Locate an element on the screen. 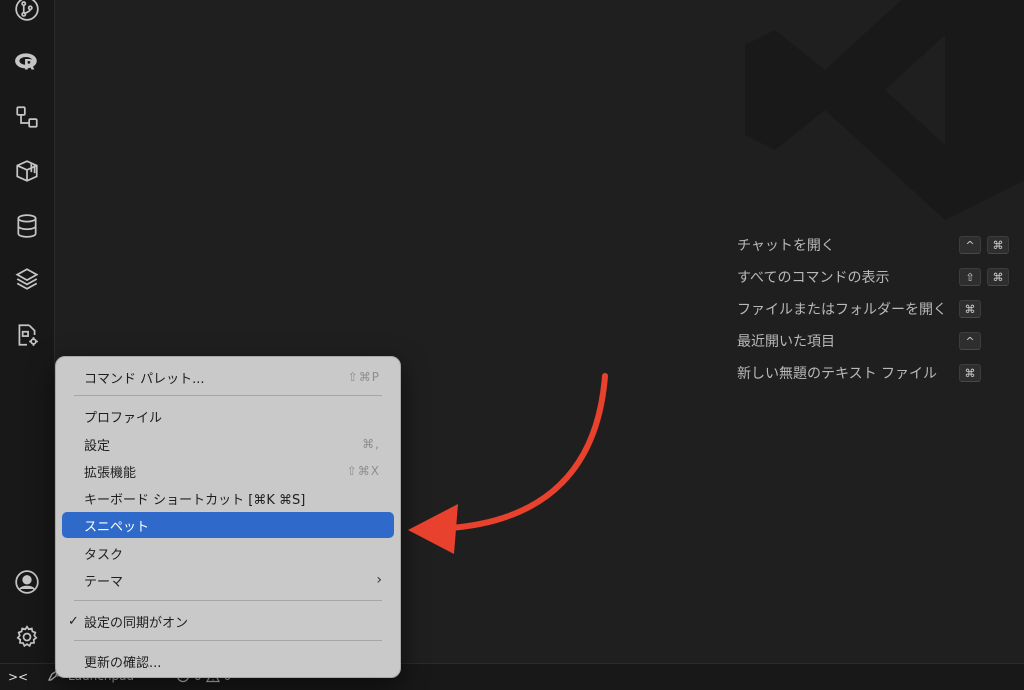 The height and width of the screenshot is (690, 1024). shortcut-label: すべてのコマンドの表示 is located at coordinates (813, 278).